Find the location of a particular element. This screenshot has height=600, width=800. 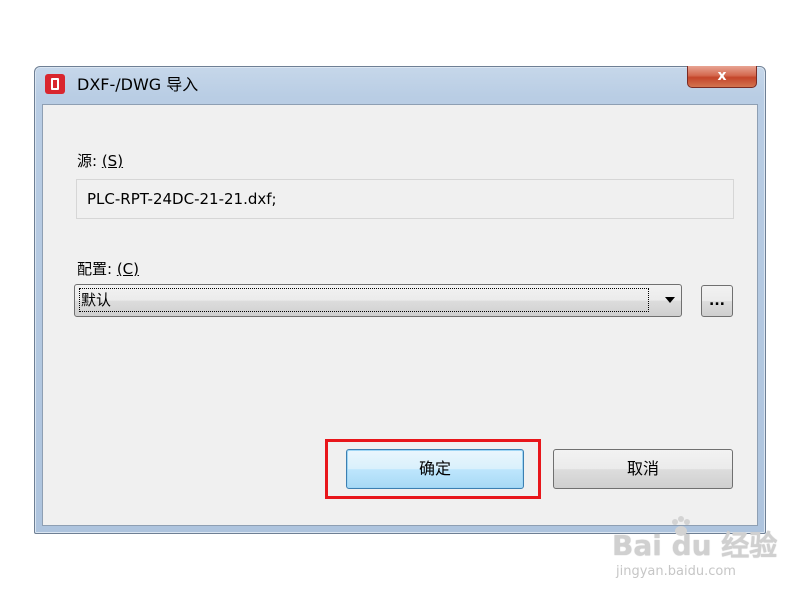

config-selected-value: 默认 is located at coordinates (364, 300).